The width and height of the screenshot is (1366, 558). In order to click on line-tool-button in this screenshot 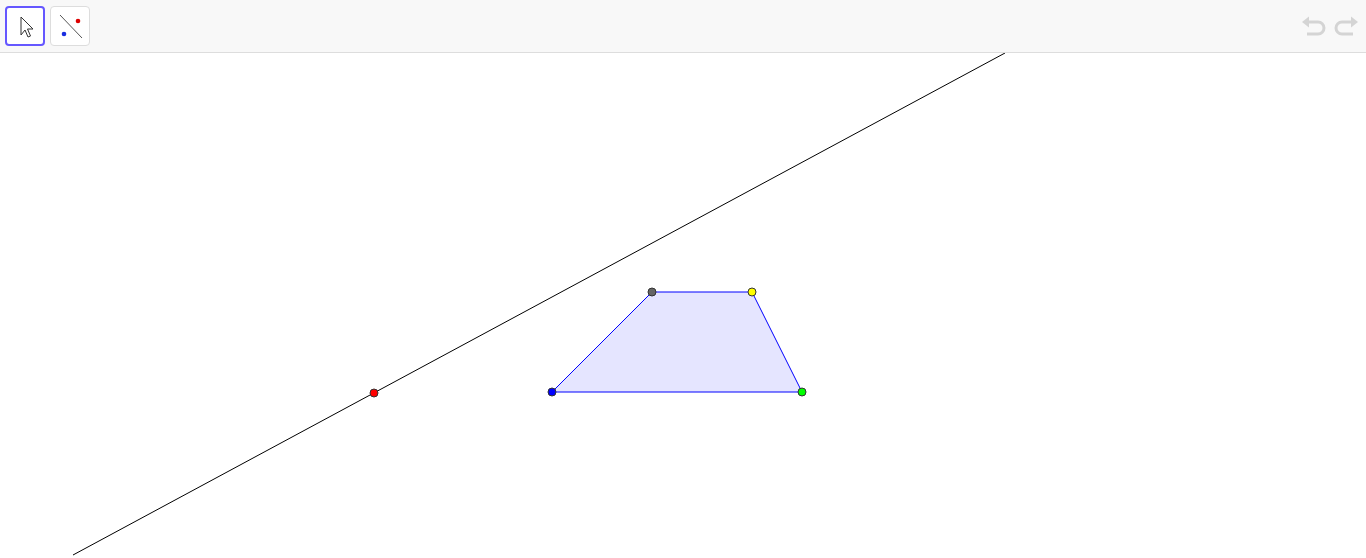, I will do `click(70, 26)`.